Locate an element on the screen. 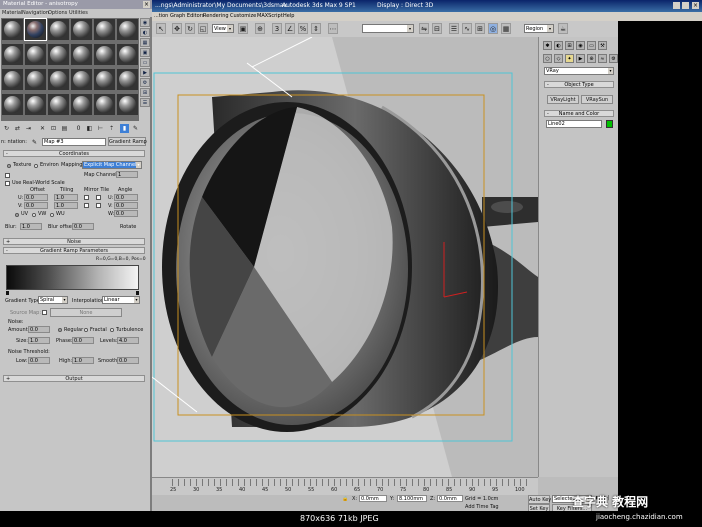 This screenshot has width=702, height=527. mirror-icon: ⇋ is located at coordinates (424, 28).